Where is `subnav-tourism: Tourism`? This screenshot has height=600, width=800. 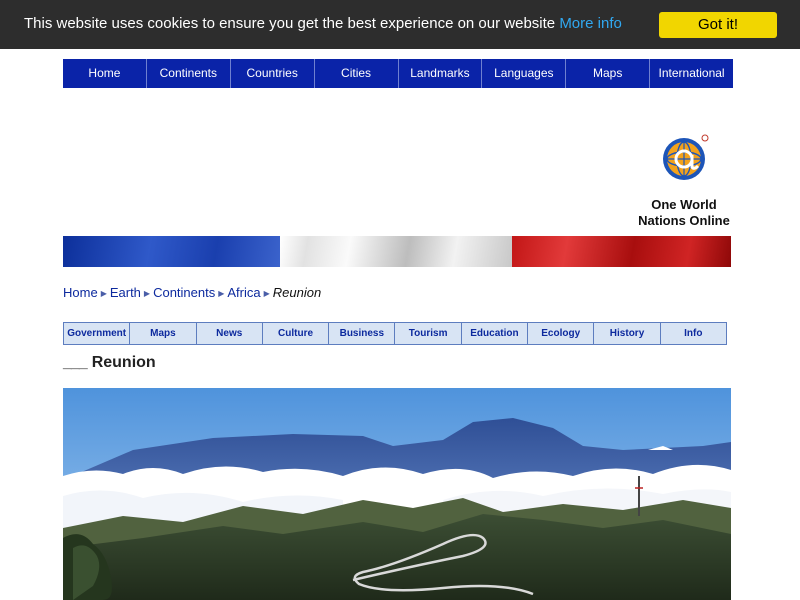
subnav-tourism: Tourism is located at coordinates (428, 333).